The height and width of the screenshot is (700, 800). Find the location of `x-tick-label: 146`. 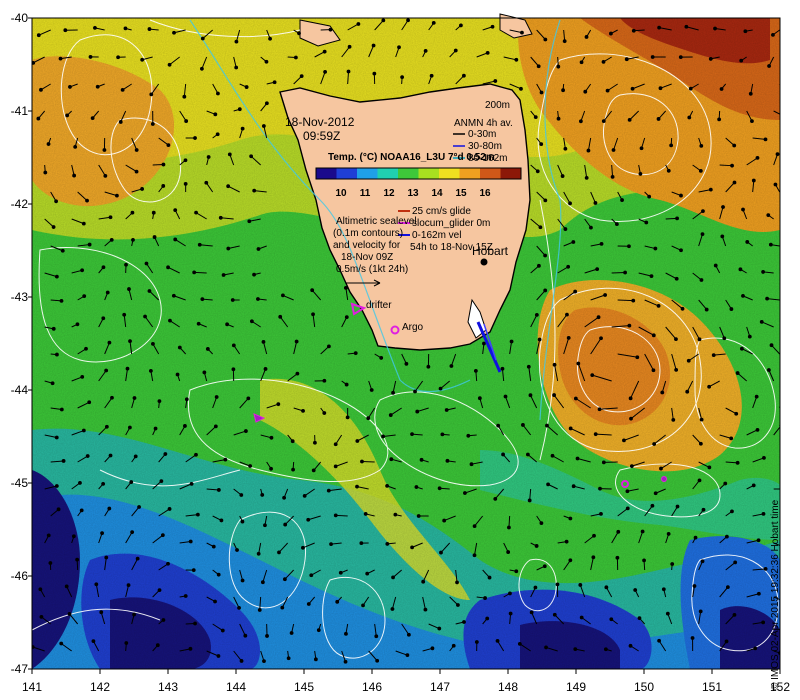

x-tick-label: 146 is located at coordinates (372, 687).